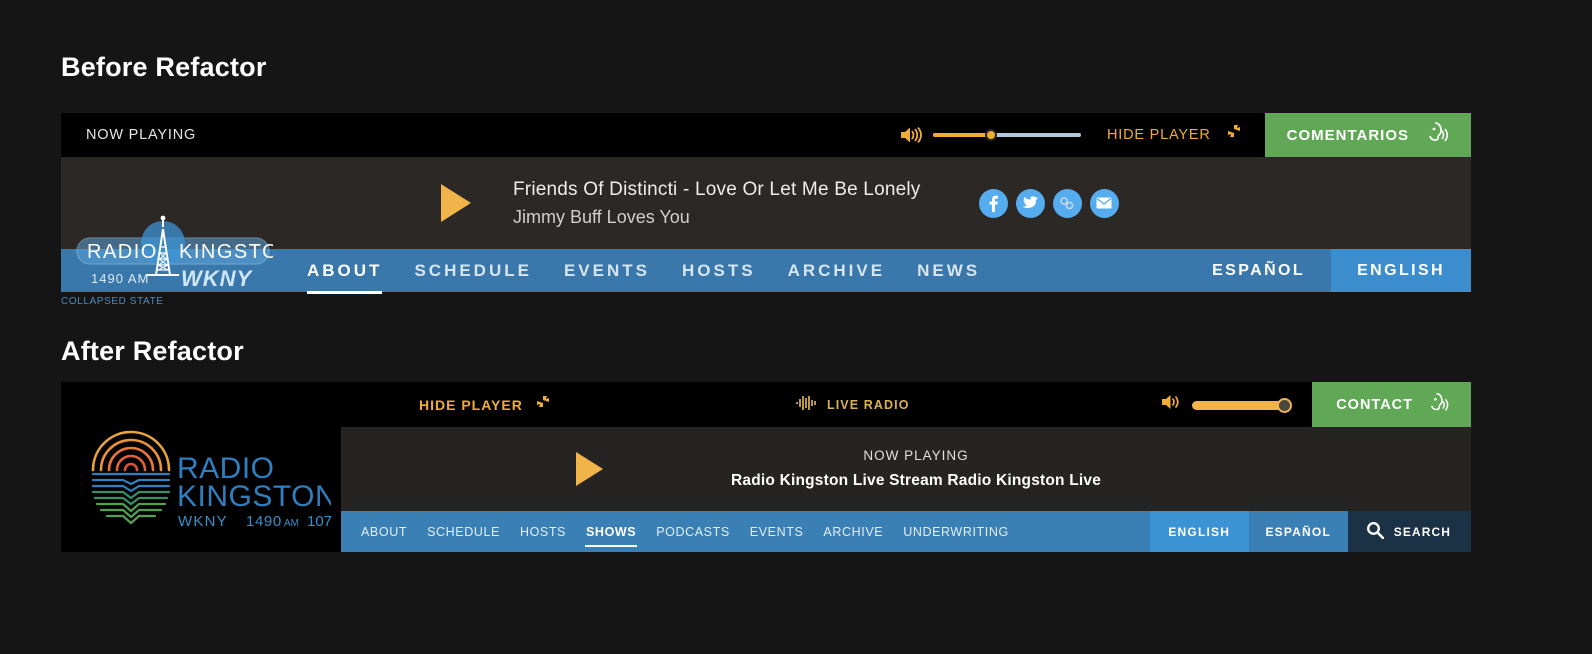 The height and width of the screenshot is (654, 1592). Describe the element at coordinates (112, 301) in the screenshot. I see `collapsed-state-annotation: COLLAPSED STATE` at that location.